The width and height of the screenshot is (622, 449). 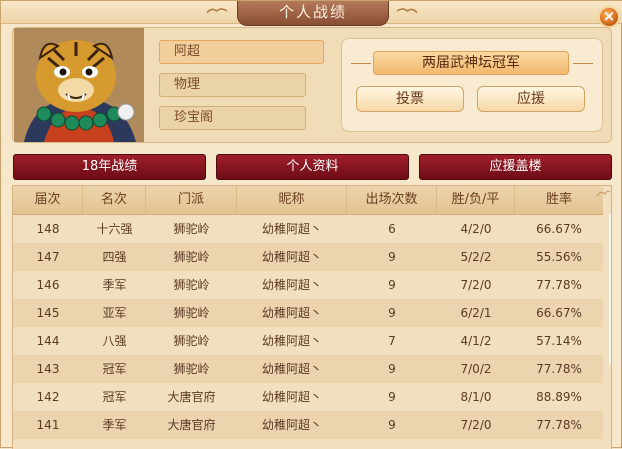 I want to click on table-row: 148 十六强 狮驼岭 幼稚阿超丶 6 4/2/0 66.67%, so click(x=308, y=229).